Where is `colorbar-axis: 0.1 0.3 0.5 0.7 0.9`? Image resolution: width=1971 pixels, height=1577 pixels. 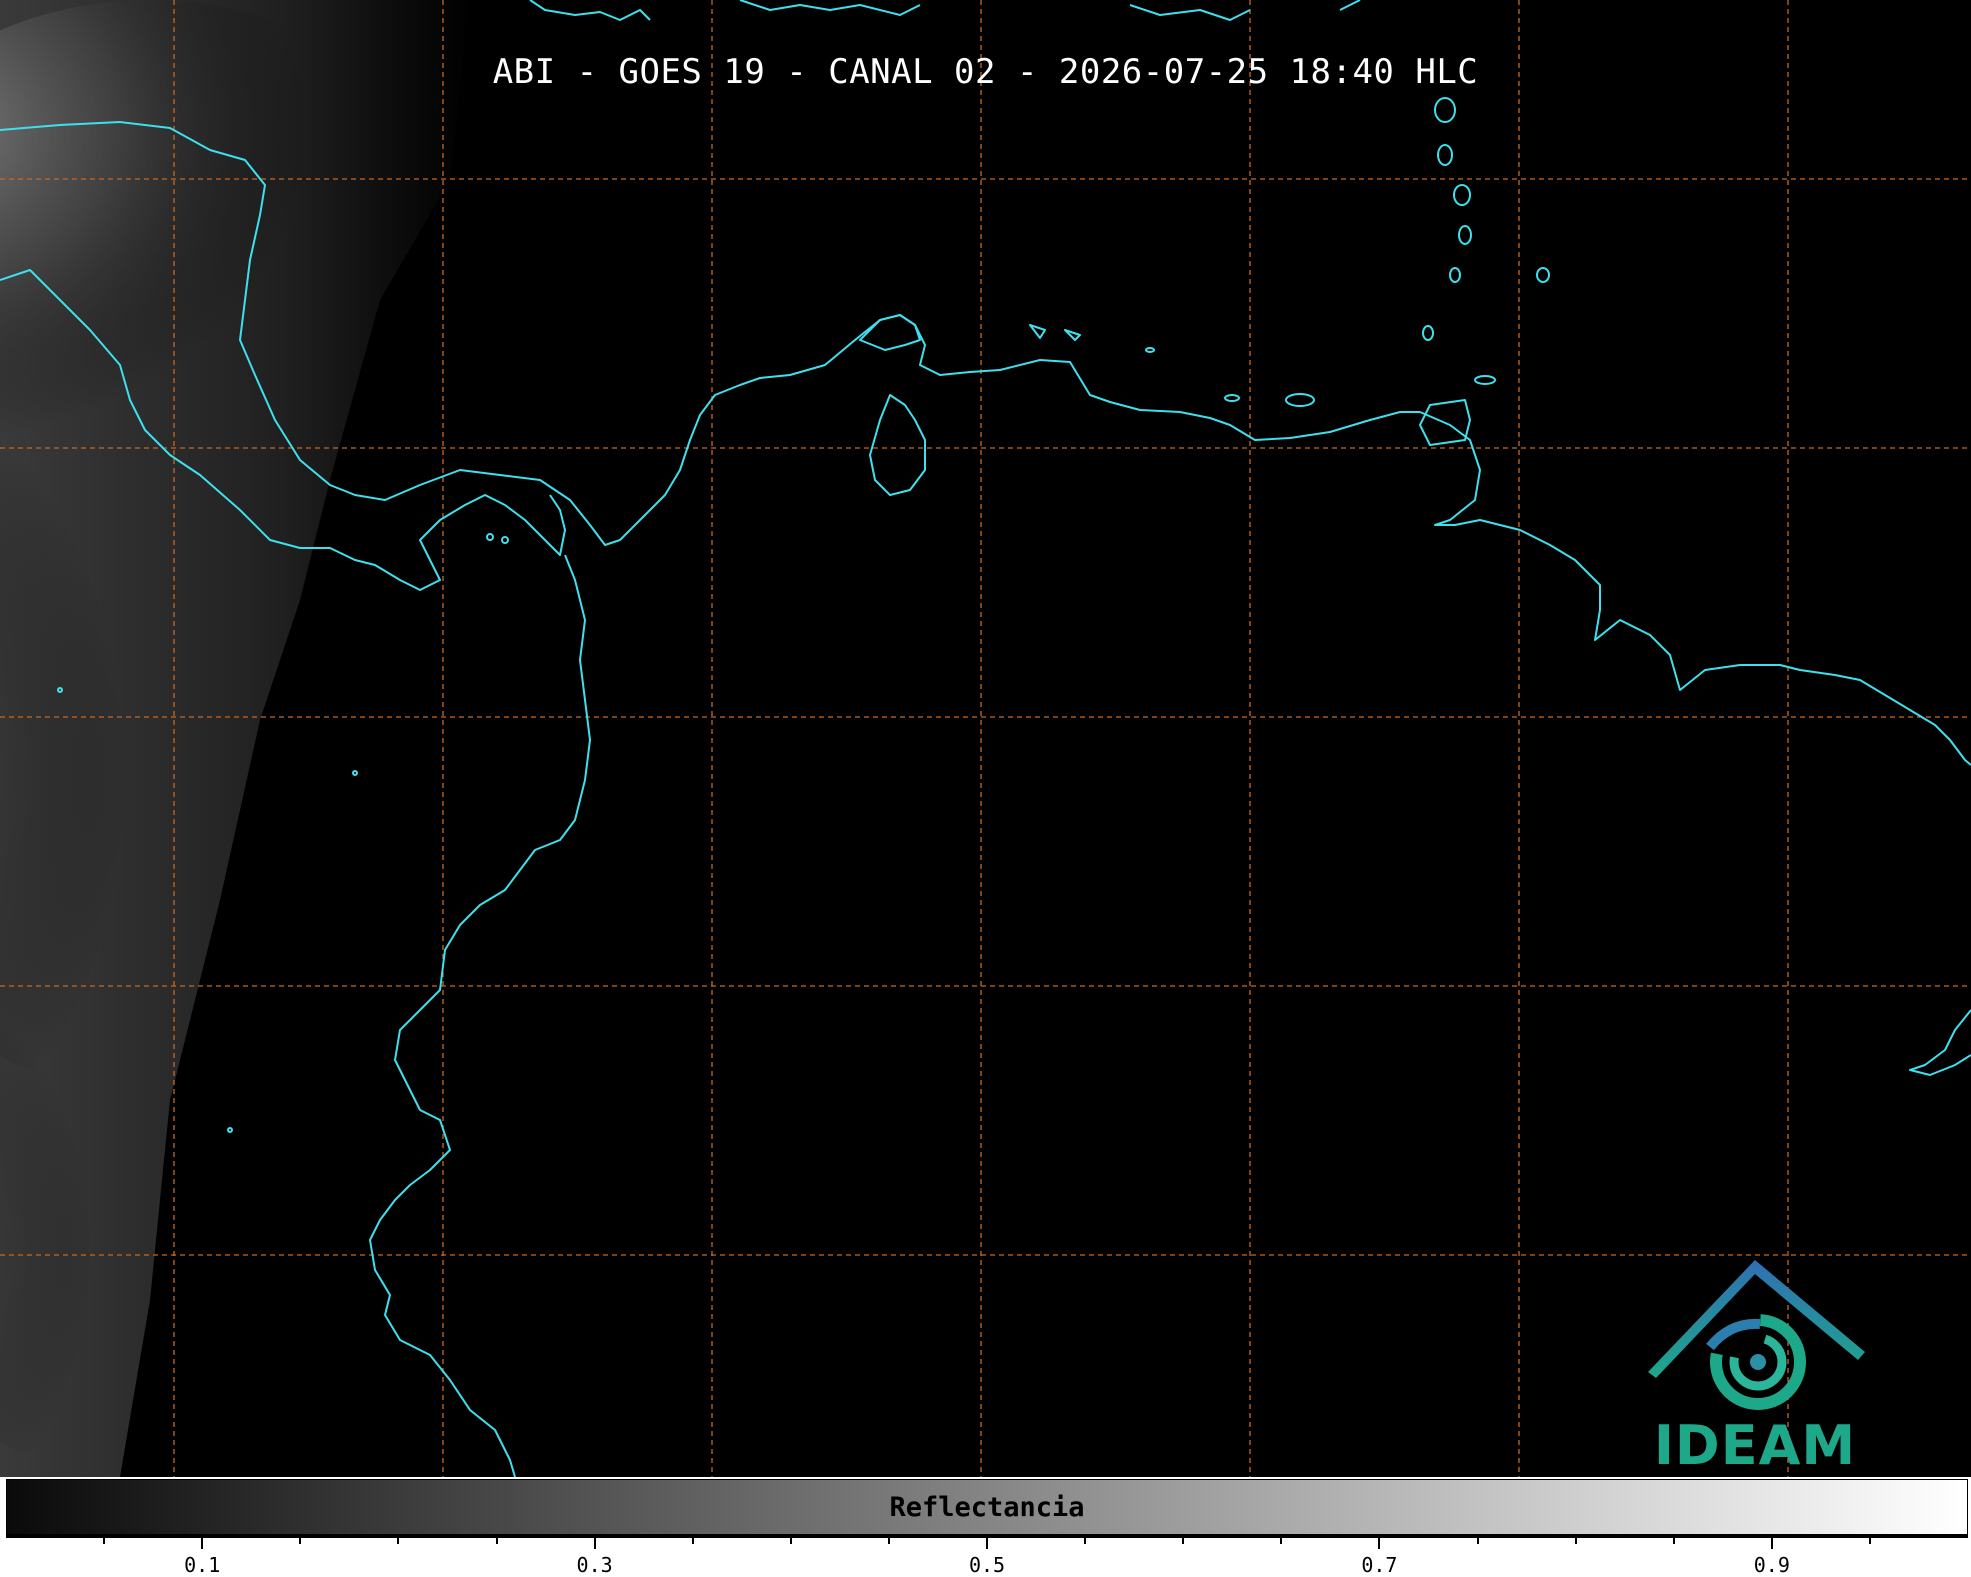
colorbar-axis: 0.1 0.3 0.5 0.7 0.9 is located at coordinates (985, 1556).